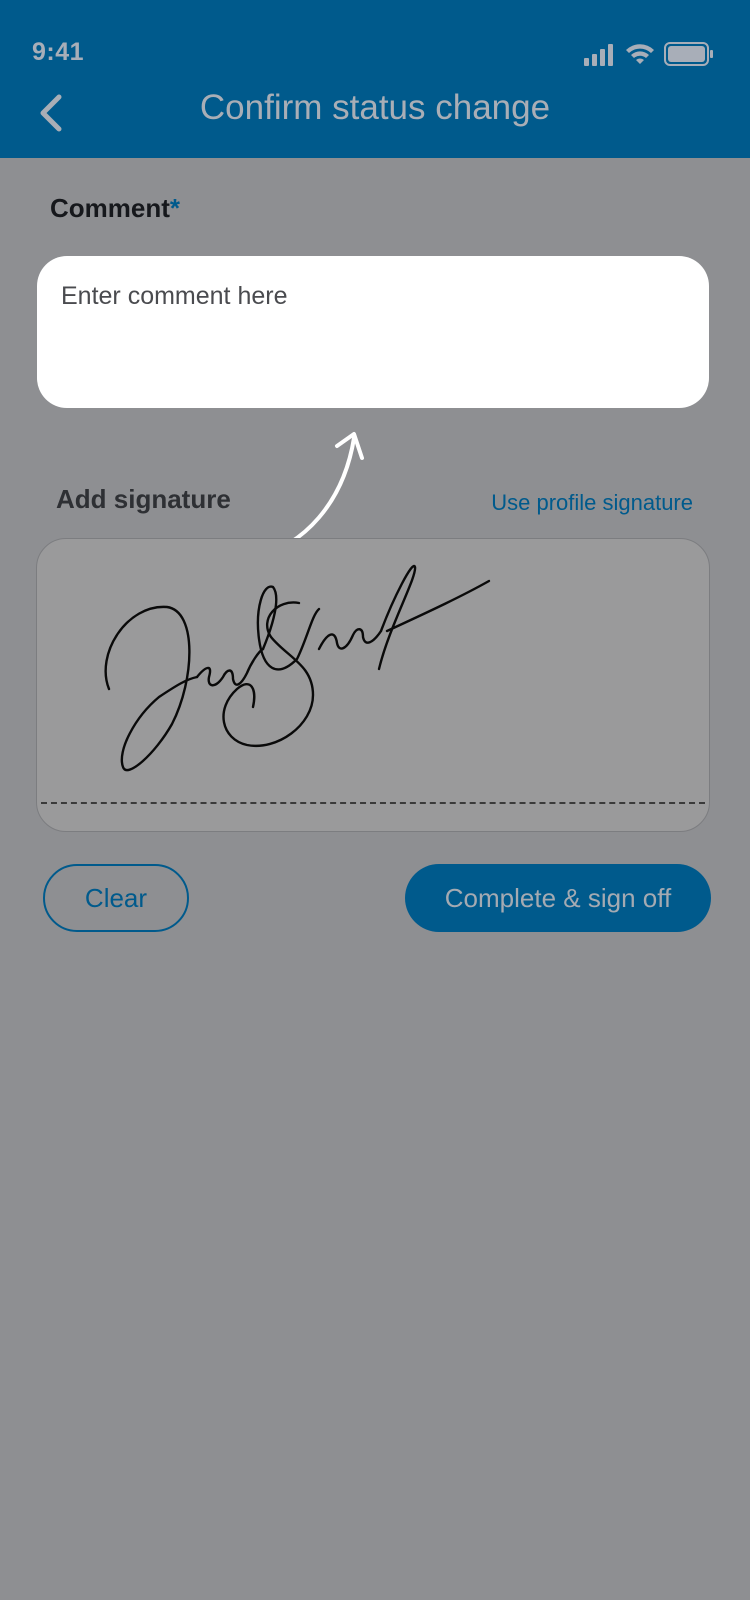 This screenshot has height=1600, width=750. Describe the element at coordinates (110, 208) in the screenshot. I see `comment-label-text: Comment` at that location.